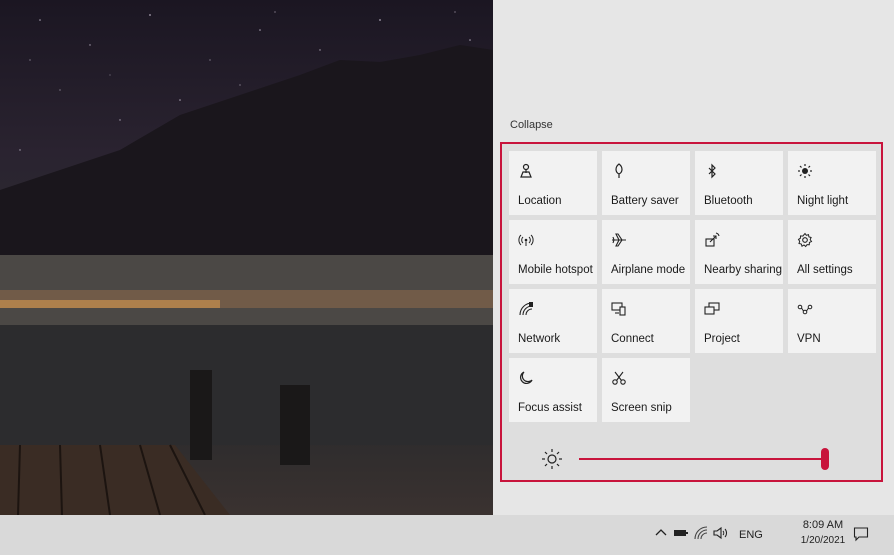  Describe the element at coordinates (645, 201) in the screenshot. I see `tile-label: Battery saver` at that location.